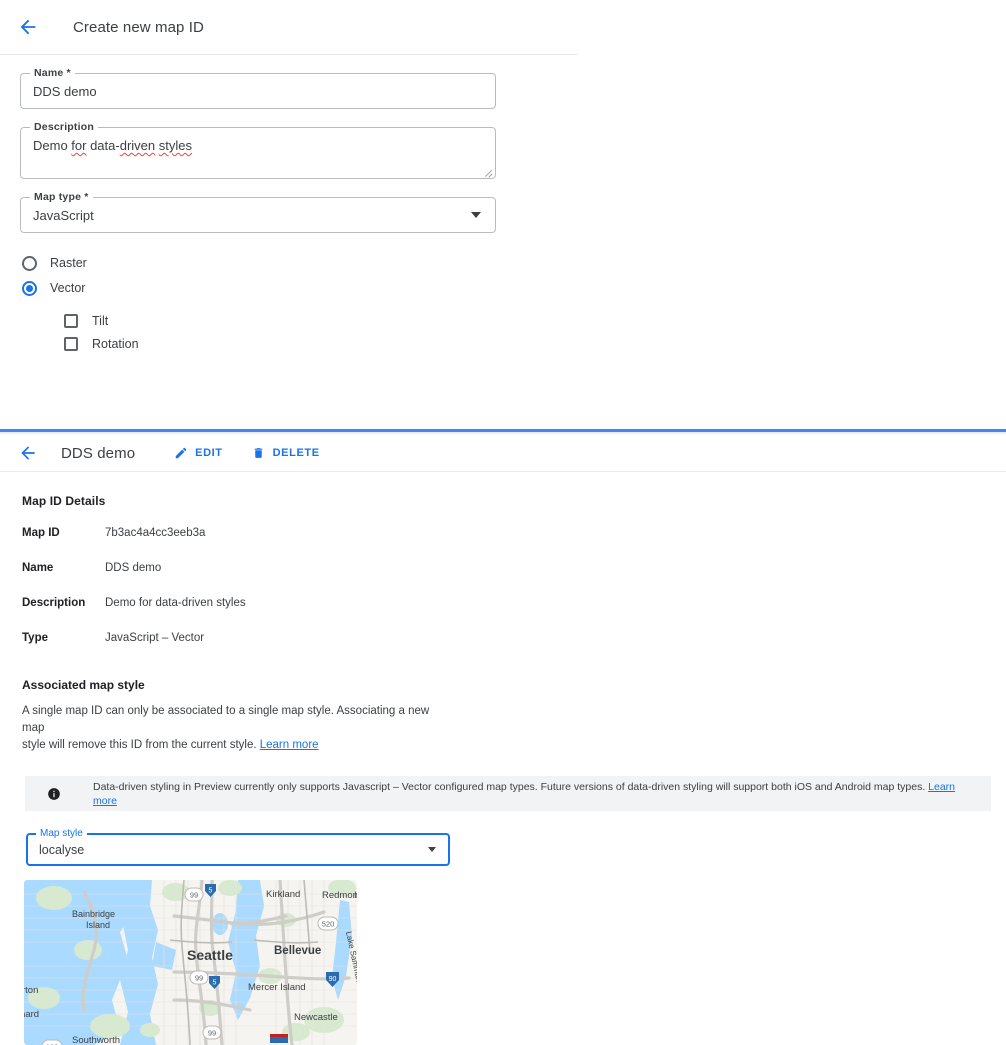 This screenshot has width=1006, height=1045. I want to click on table-row: Type JavaScript – Vector, so click(134, 648).